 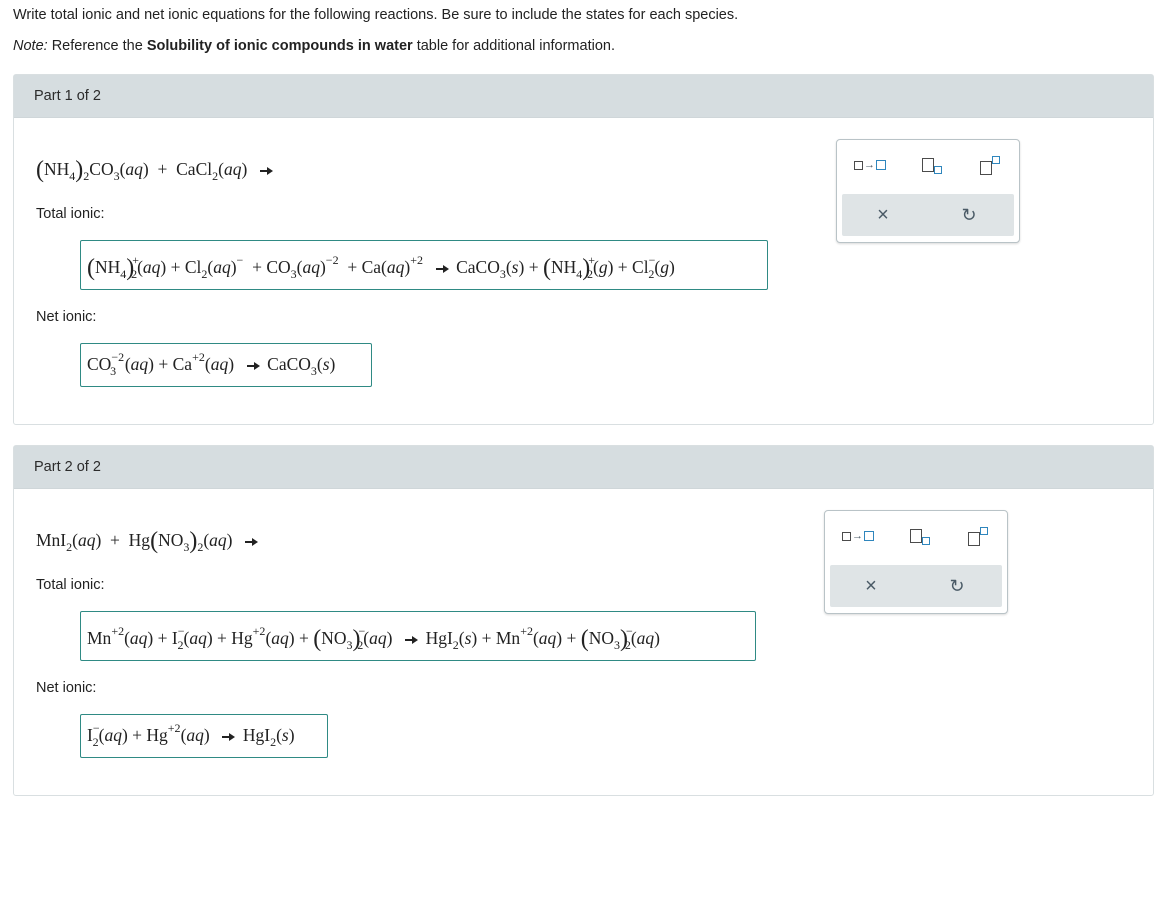 What do you see at coordinates (513, 46) in the screenshot?
I see `note-post: table for additional information.` at bounding box center [513, 46].